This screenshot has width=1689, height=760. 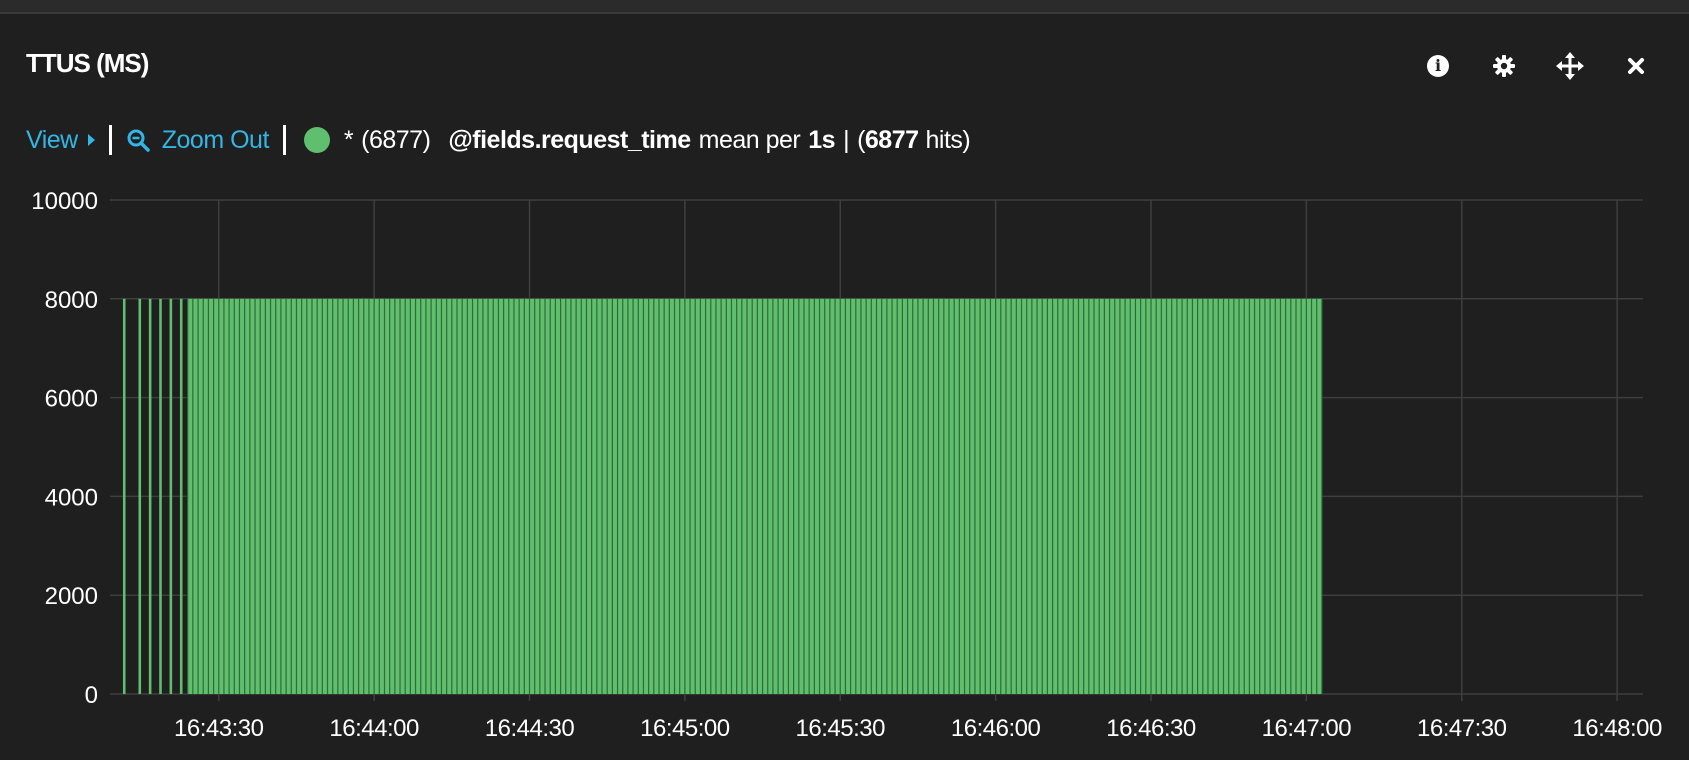 I want to click on x-tick-label: 16:45:00, so click(x=685, y=728).